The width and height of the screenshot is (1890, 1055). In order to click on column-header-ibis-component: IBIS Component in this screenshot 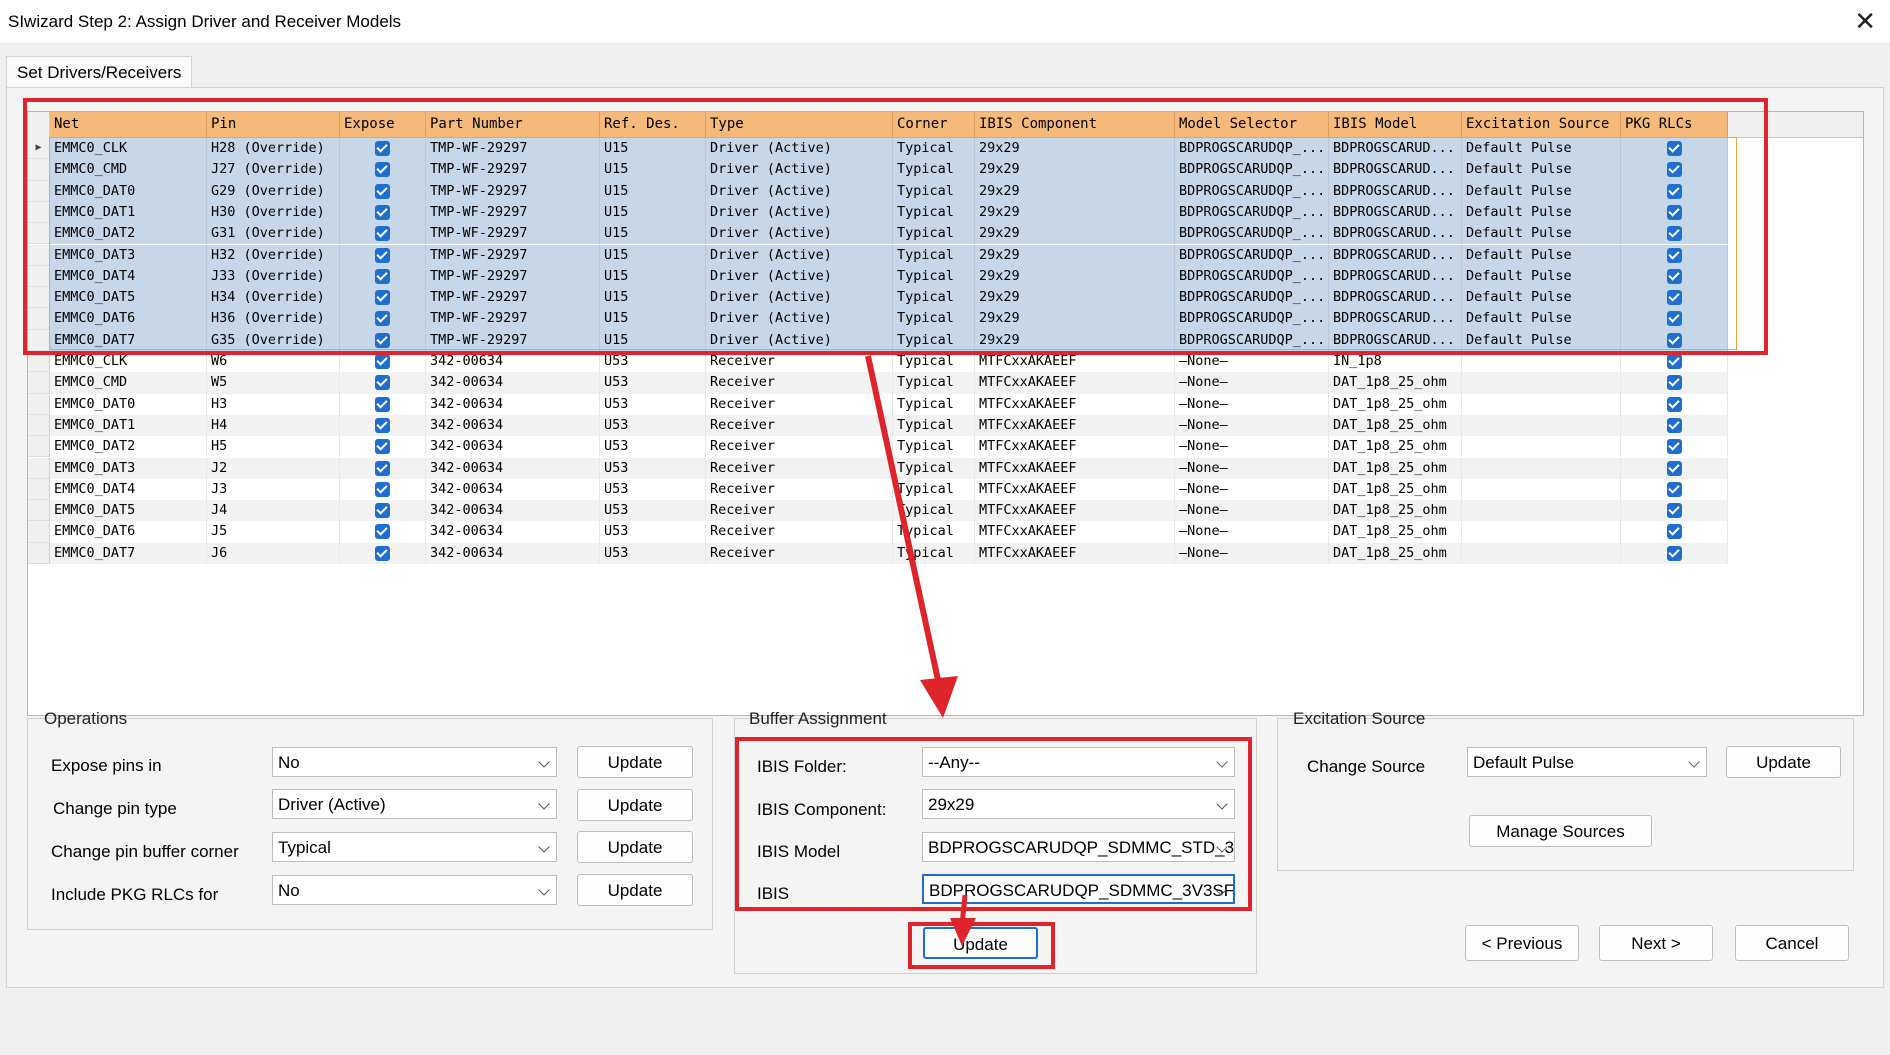, I will do `click(1075, 125)`.